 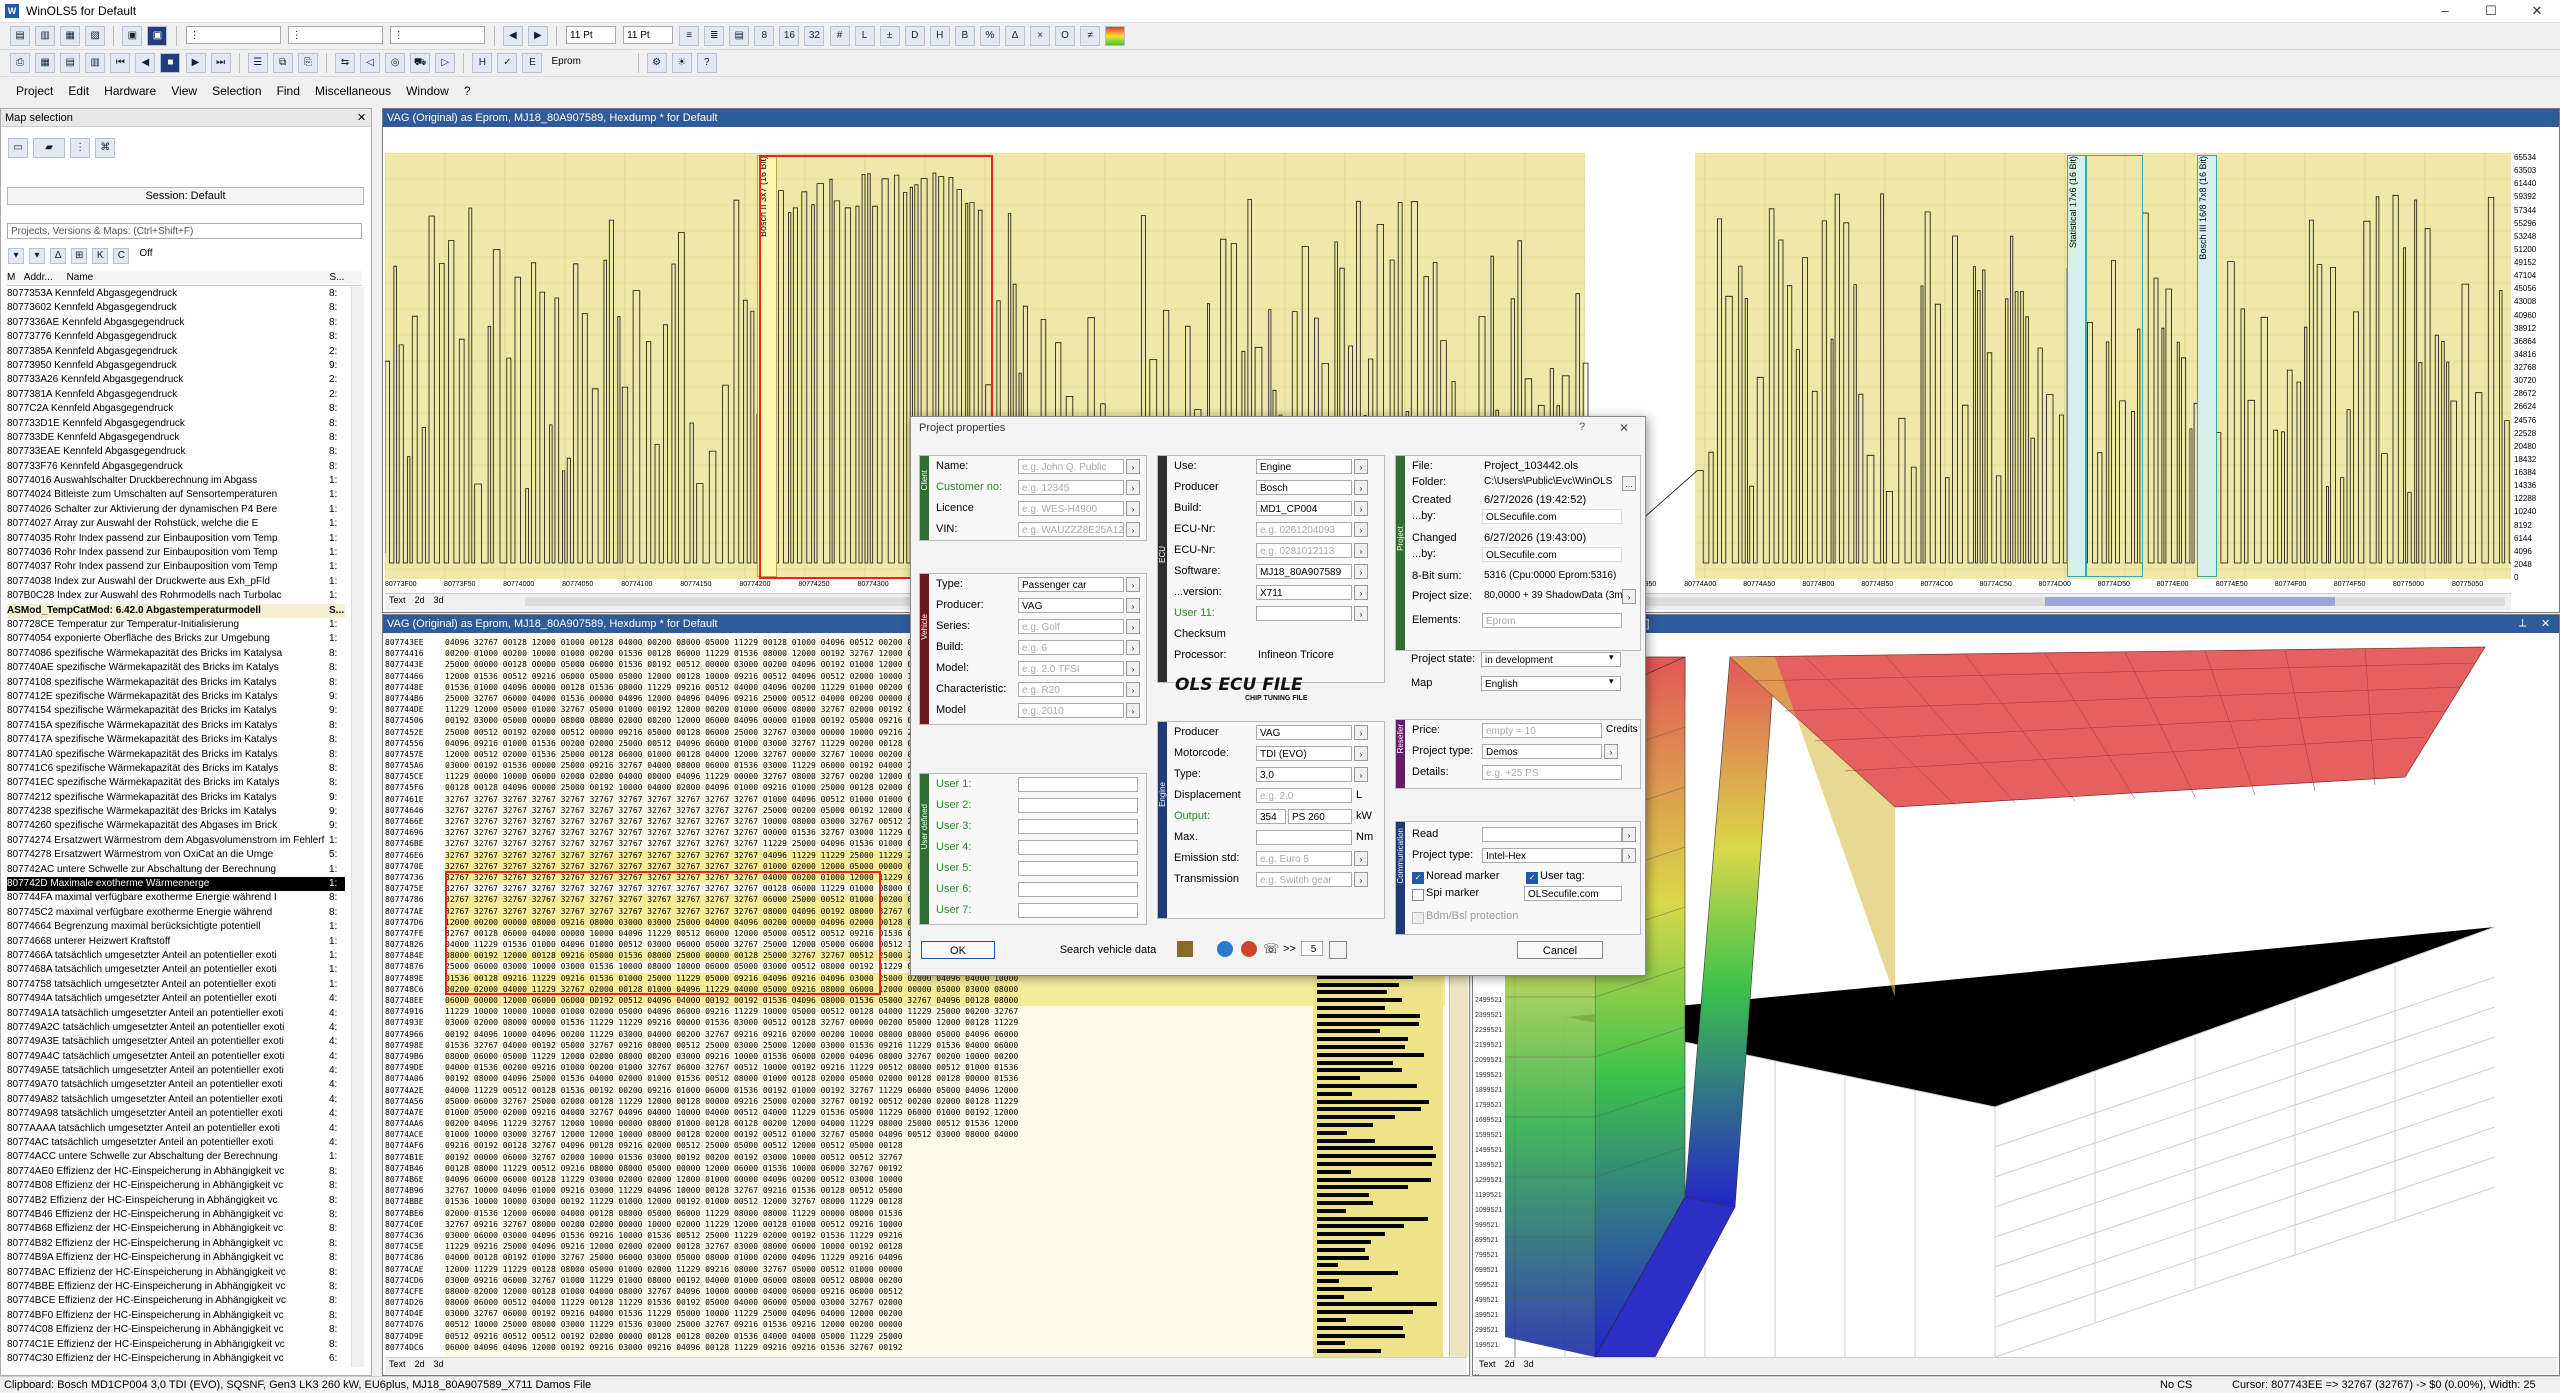 What do you see at coordinates (1361, 550) in the screenshot?
I see `ecu-nr2-picker-icon: ›` at bounding box center [1361, 550].